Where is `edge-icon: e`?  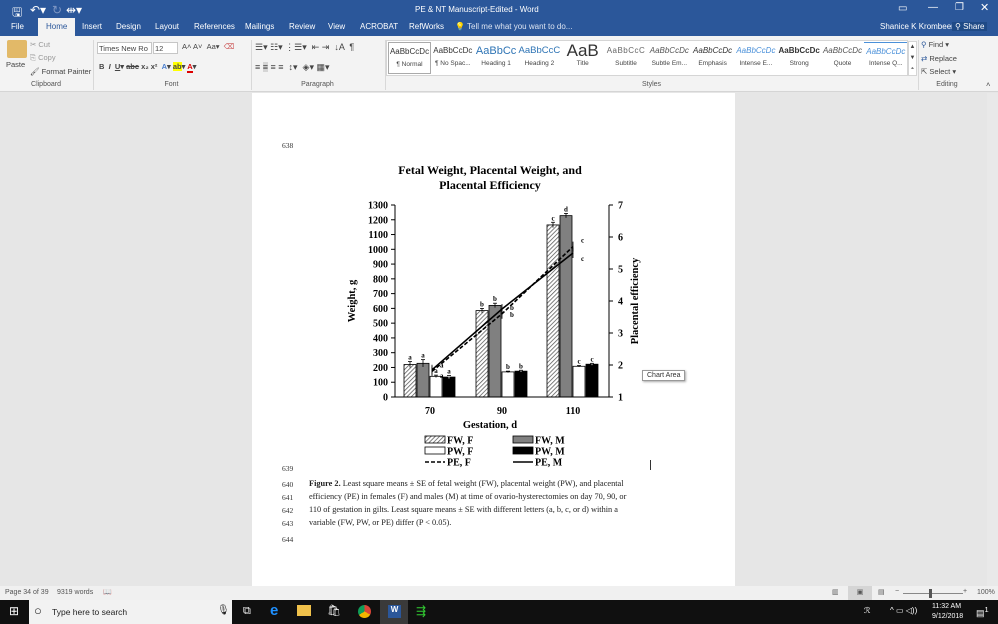 edge-icon: e is located at coordinates (274, 610).